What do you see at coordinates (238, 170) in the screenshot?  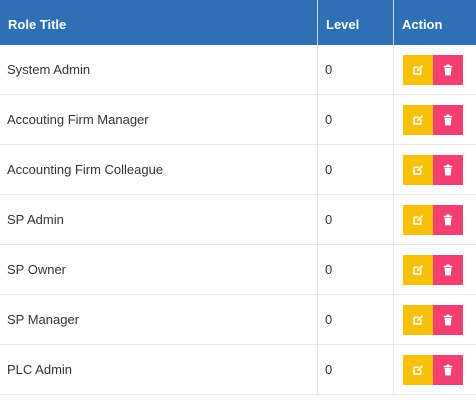 I see `table-row: Accounting Firm Colleague 0` at bounding box center [238, 170].